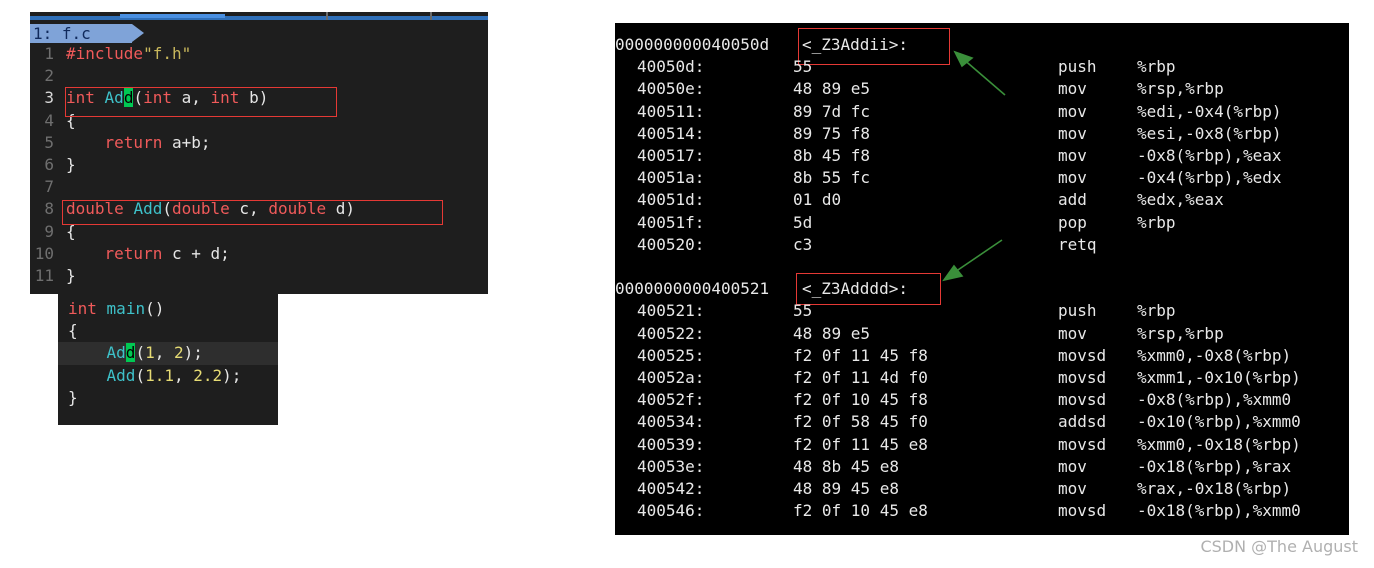 Image resolution: width=1374 pixels, height=568 pixels. Describe the element at coordinates (974, 166) in the screenshot. I see `annotation-arrows` at that location.